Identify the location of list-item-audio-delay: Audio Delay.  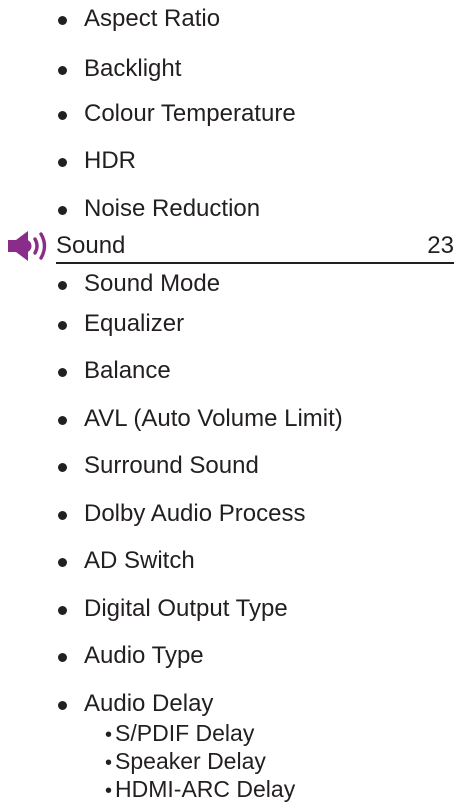
(135, 703).